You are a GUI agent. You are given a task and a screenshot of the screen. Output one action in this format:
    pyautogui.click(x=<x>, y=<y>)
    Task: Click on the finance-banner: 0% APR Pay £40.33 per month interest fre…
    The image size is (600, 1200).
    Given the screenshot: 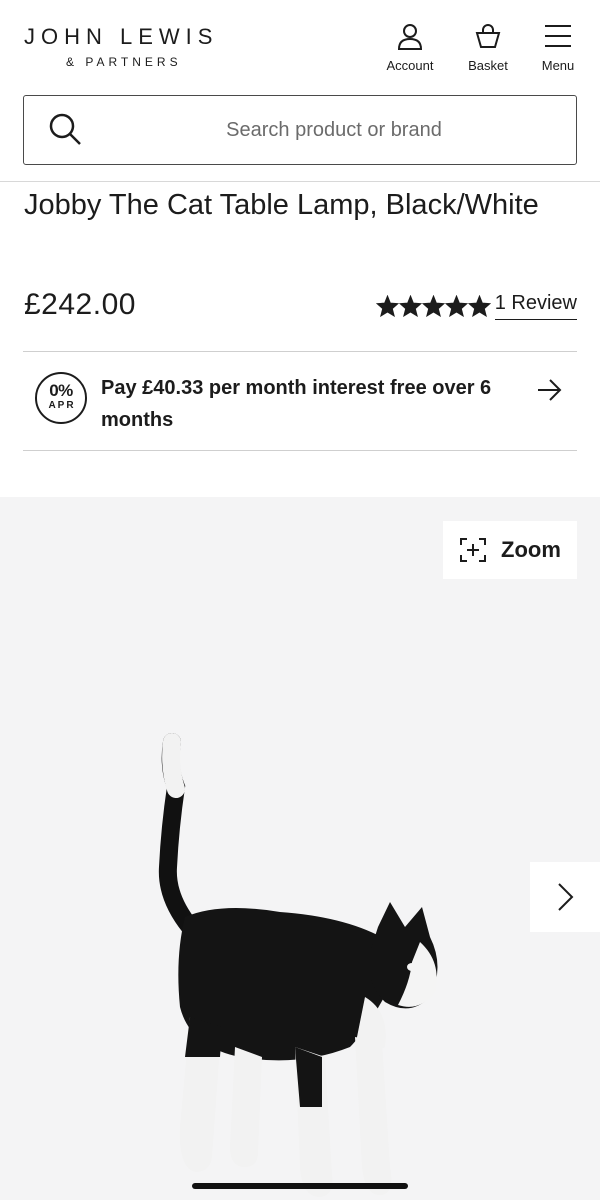 What is the action you would take?
    pyautogui.click(x=300, y=401)
    